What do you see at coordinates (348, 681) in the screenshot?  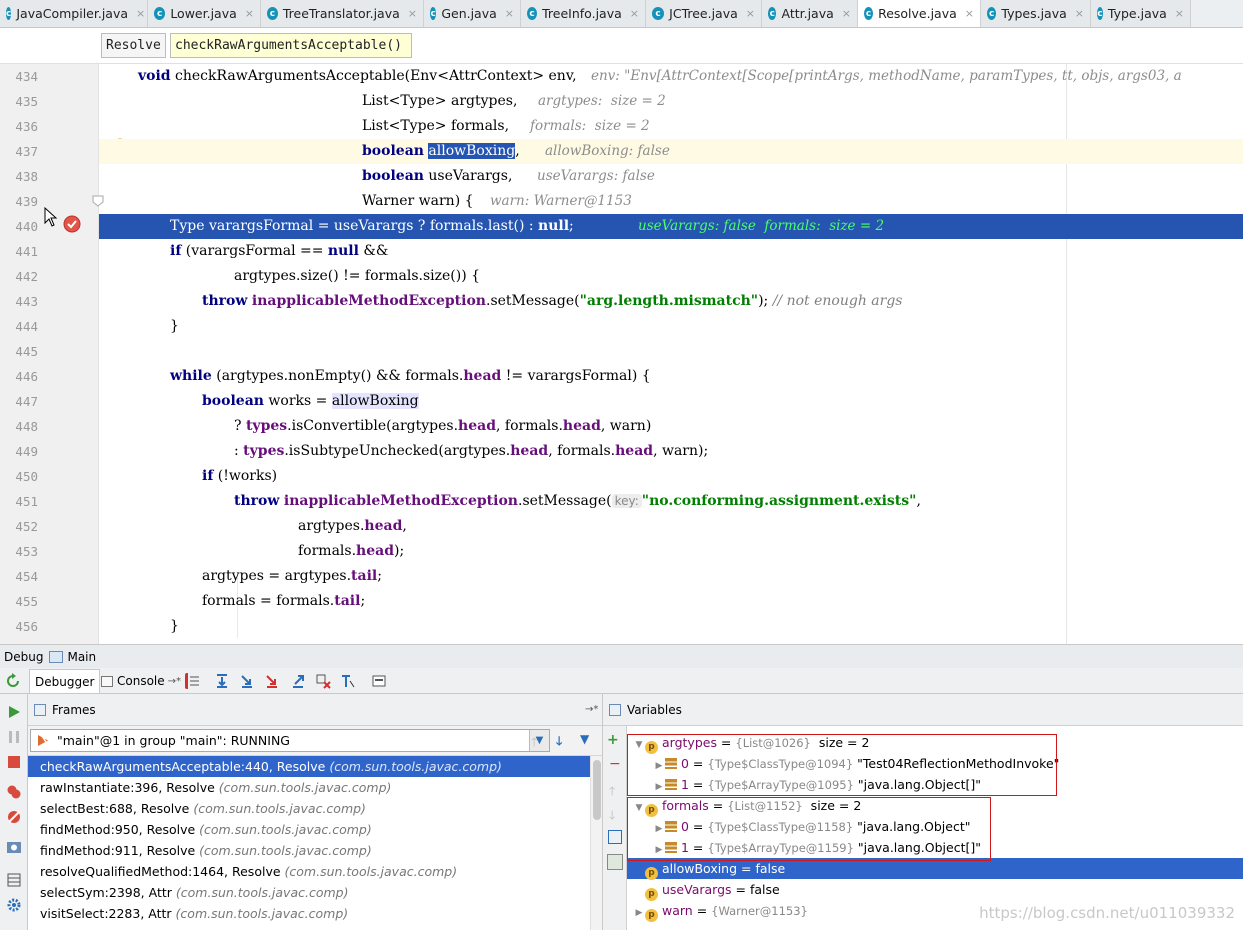 I see `run-to-cursor-icon` at bounding box center [348, 681].